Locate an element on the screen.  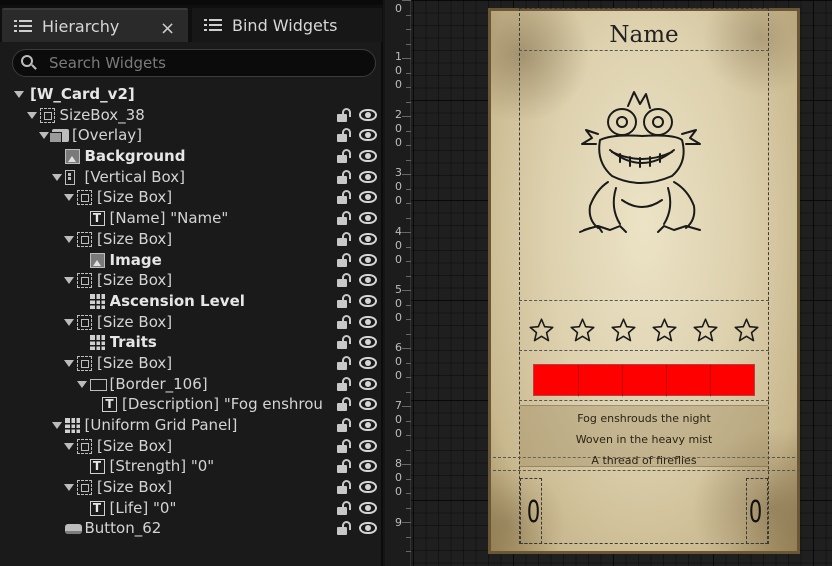
search-input is located at coordinates (199, 63).